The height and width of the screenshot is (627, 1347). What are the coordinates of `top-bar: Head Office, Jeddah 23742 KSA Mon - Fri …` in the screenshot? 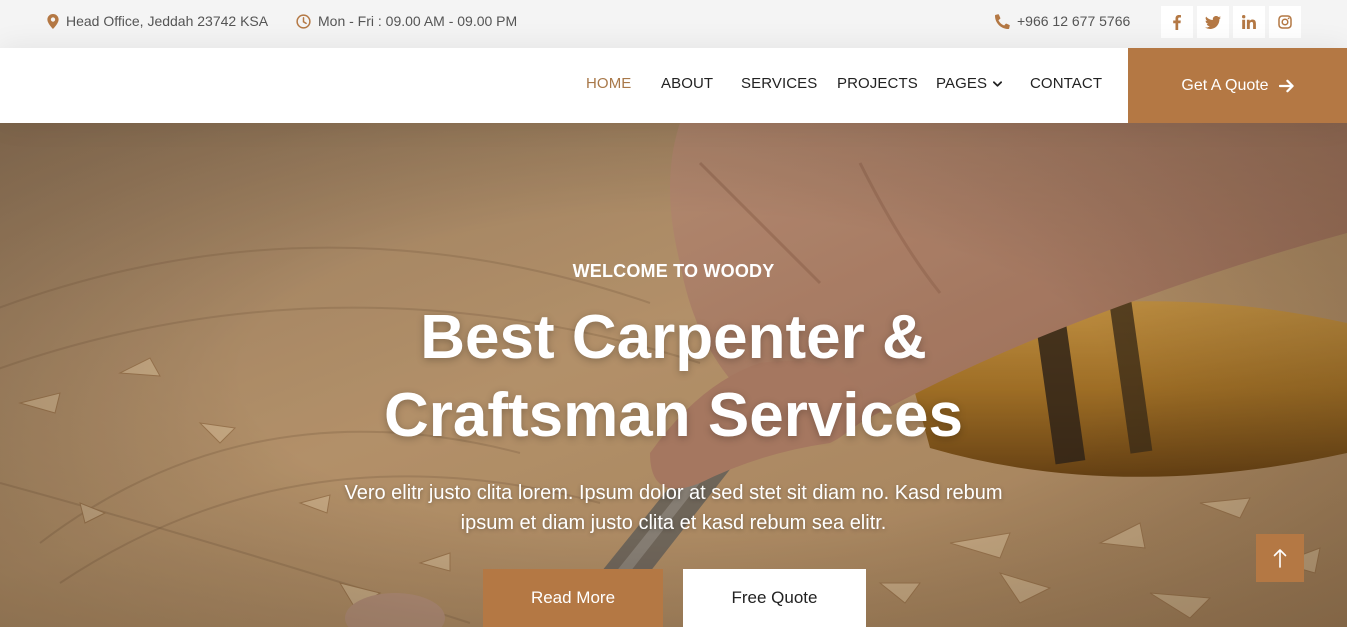 It's located at (673, 24).